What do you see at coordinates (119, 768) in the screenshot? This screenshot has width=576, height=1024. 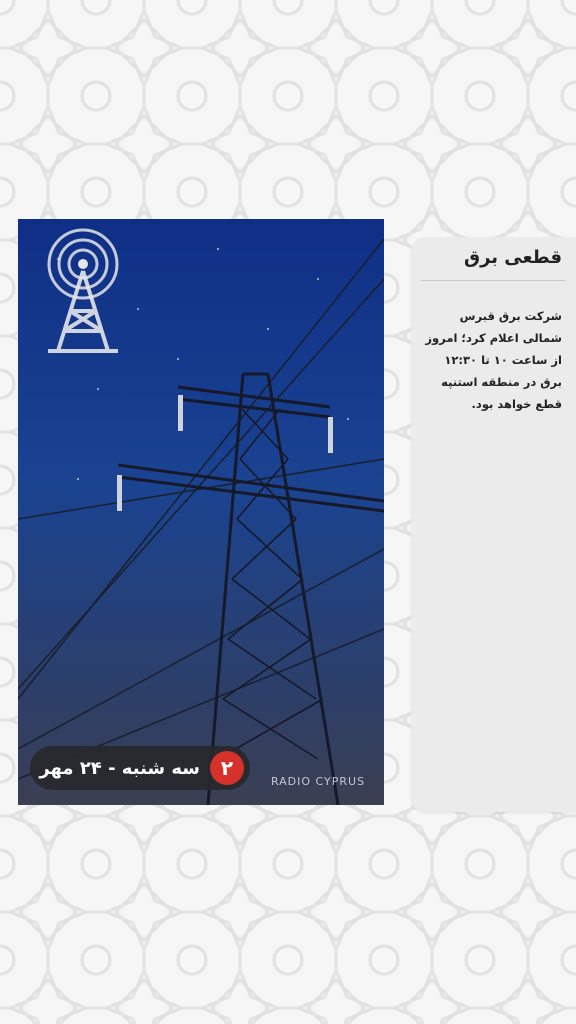 I see `date-label: سه شنبه - ۲۴ مهر` at bounding box center [119, 768].